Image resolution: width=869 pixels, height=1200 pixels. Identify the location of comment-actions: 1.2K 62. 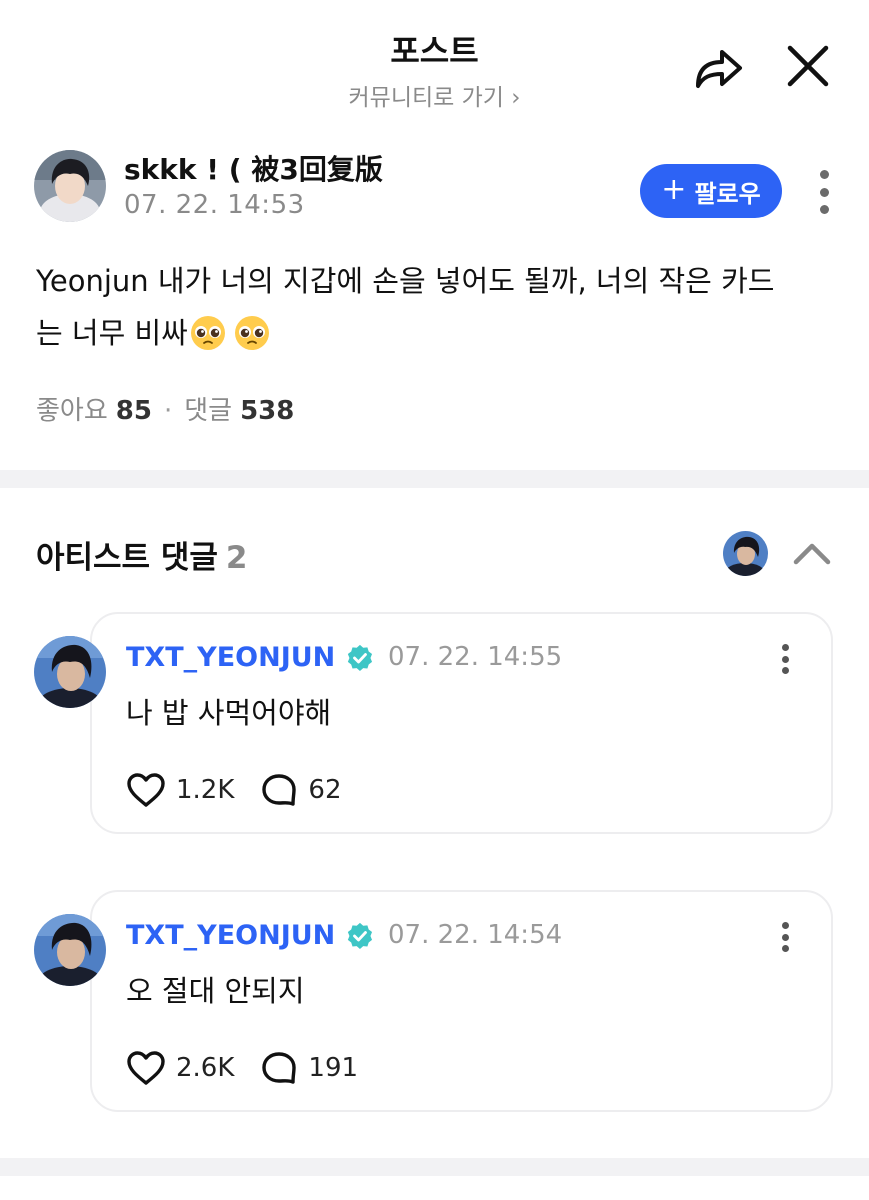
(234, 790).